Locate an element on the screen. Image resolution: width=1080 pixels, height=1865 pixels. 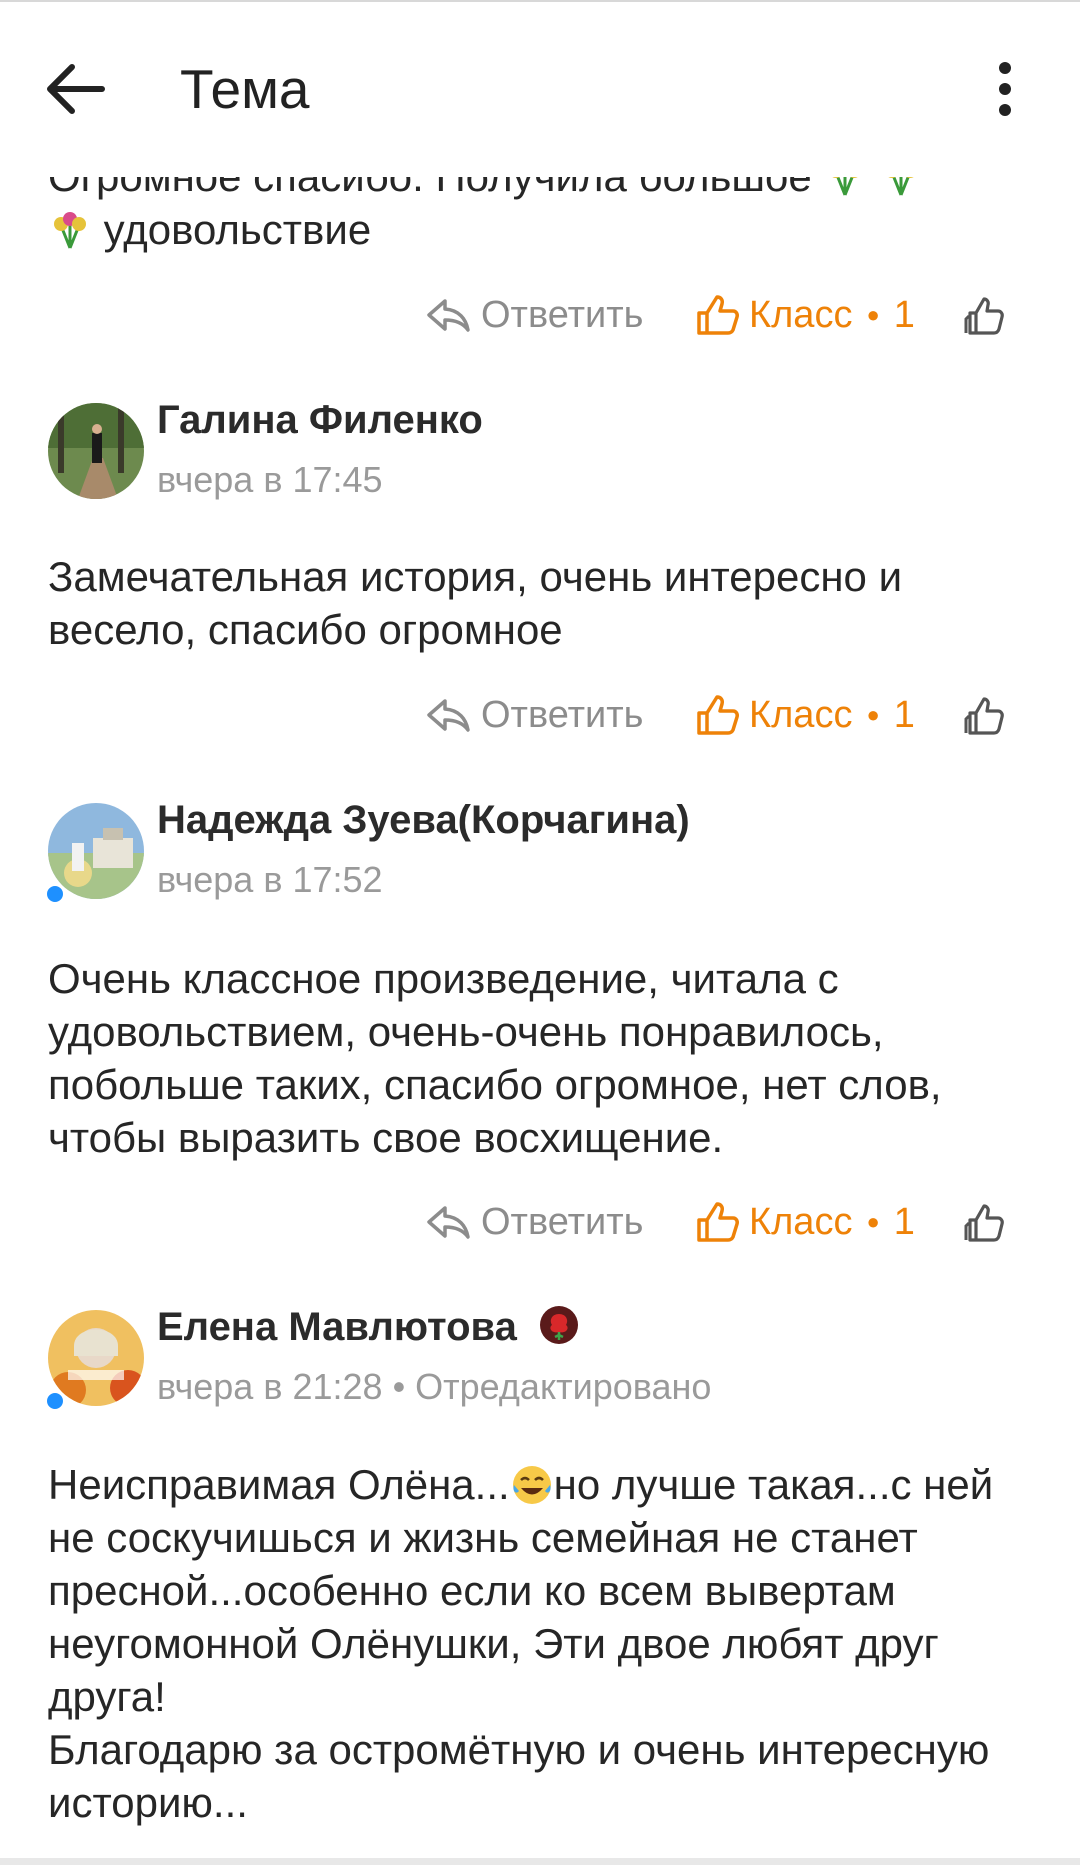
rose-badge-icon is located at coordinates (558, 1325).